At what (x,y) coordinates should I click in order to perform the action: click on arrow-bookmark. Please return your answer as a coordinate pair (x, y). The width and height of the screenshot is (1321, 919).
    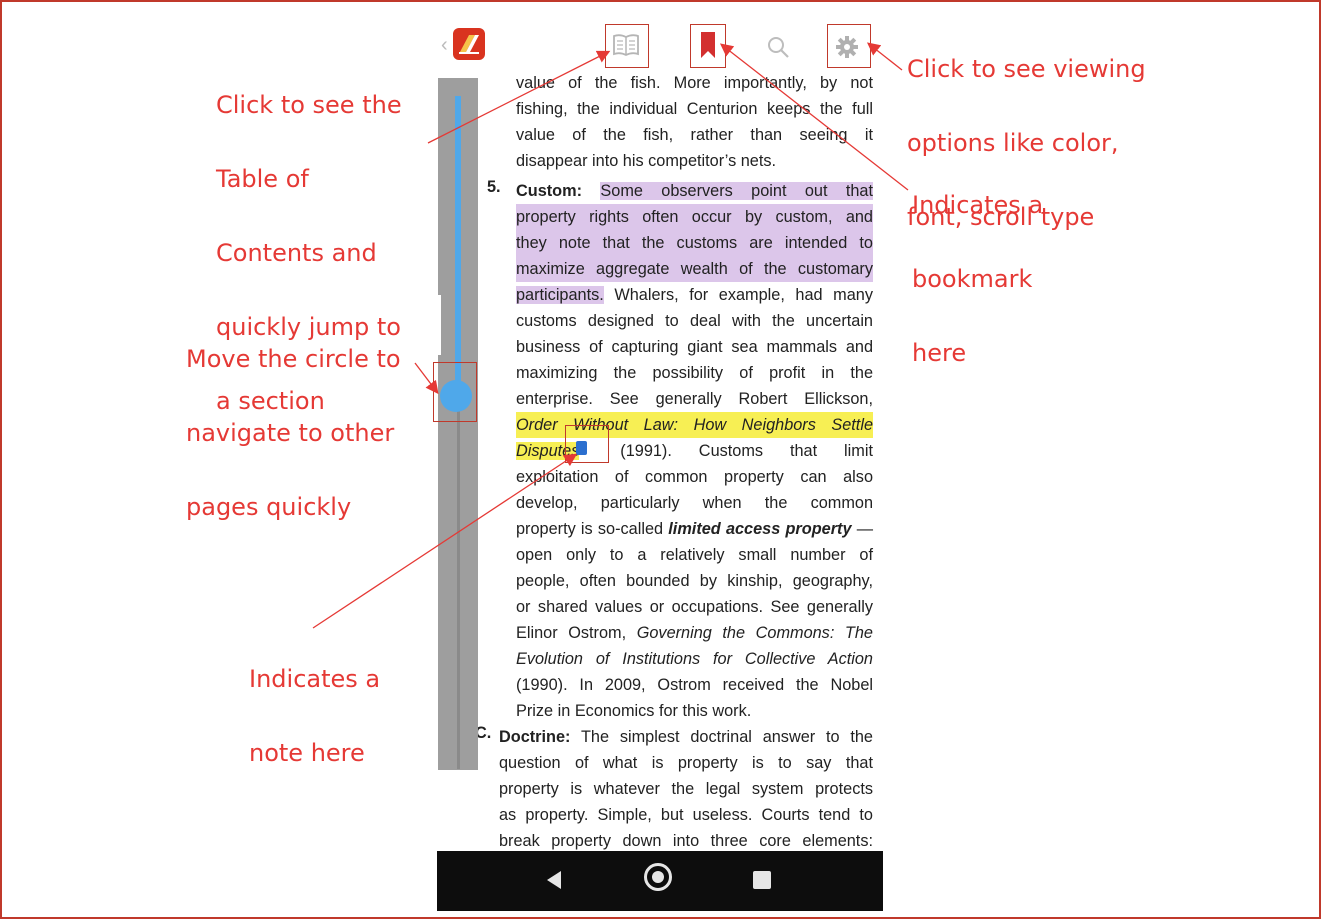
    Looking at the image, I should click on (814, 117).